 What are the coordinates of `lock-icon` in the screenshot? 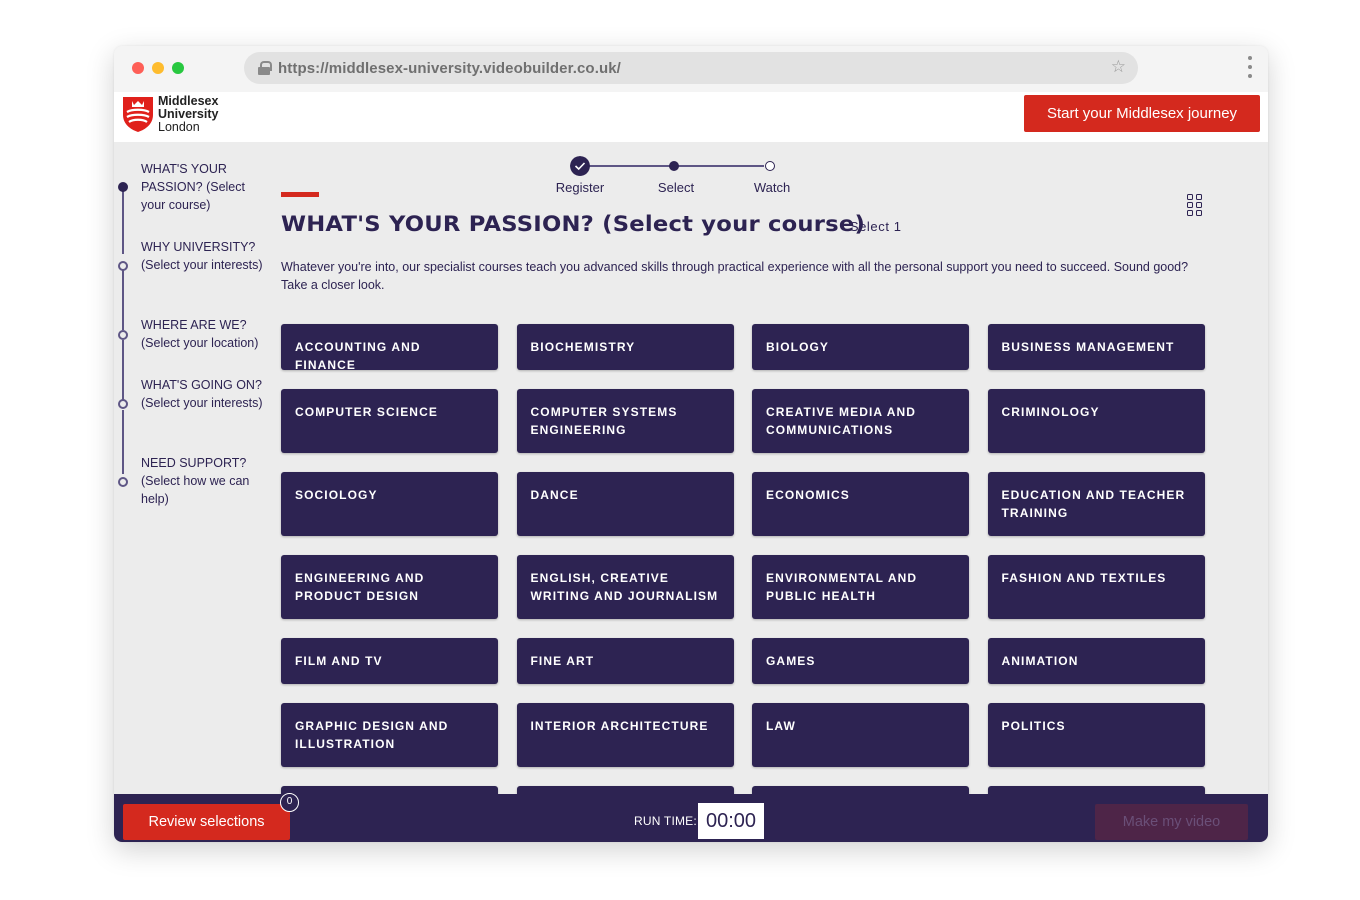 It's located at (265, 68).